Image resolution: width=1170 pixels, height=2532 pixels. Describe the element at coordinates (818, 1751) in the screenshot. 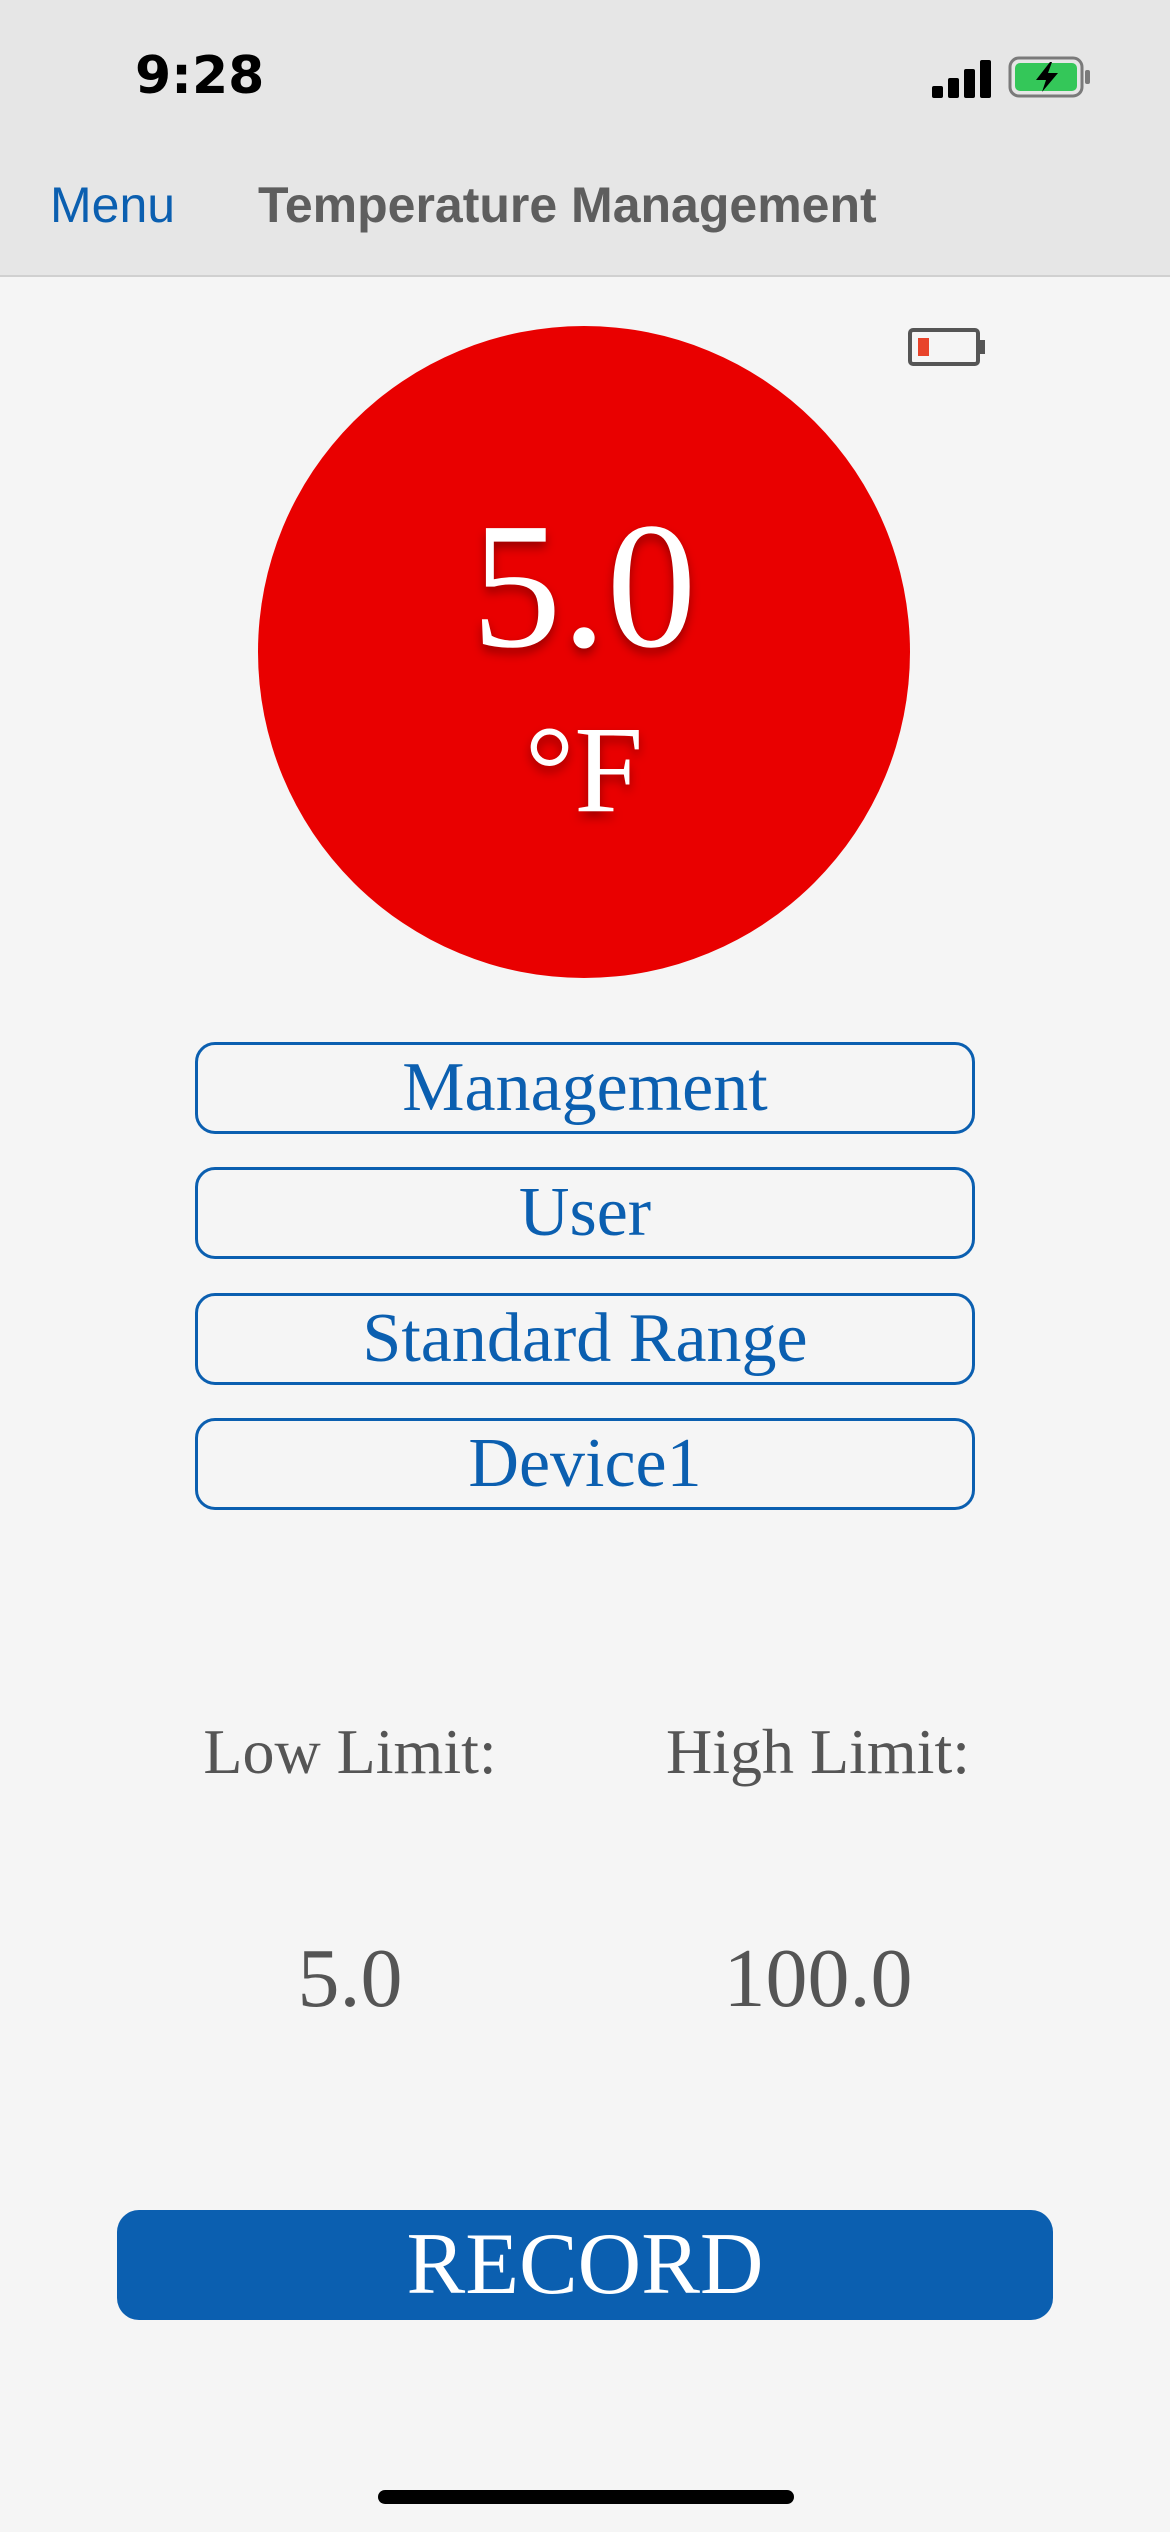

I see `high-limit-label: High Limit:` at that location.